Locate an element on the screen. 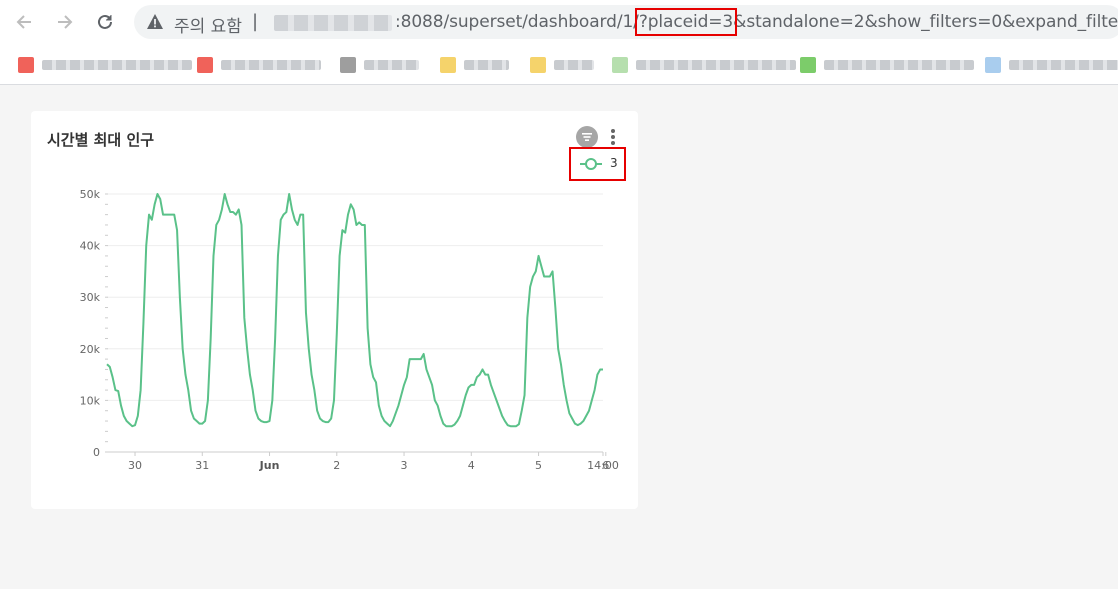 This screenshot has width=1118, height=589. security-status-label: 주의 요함 is located at coordinates (208, 24).